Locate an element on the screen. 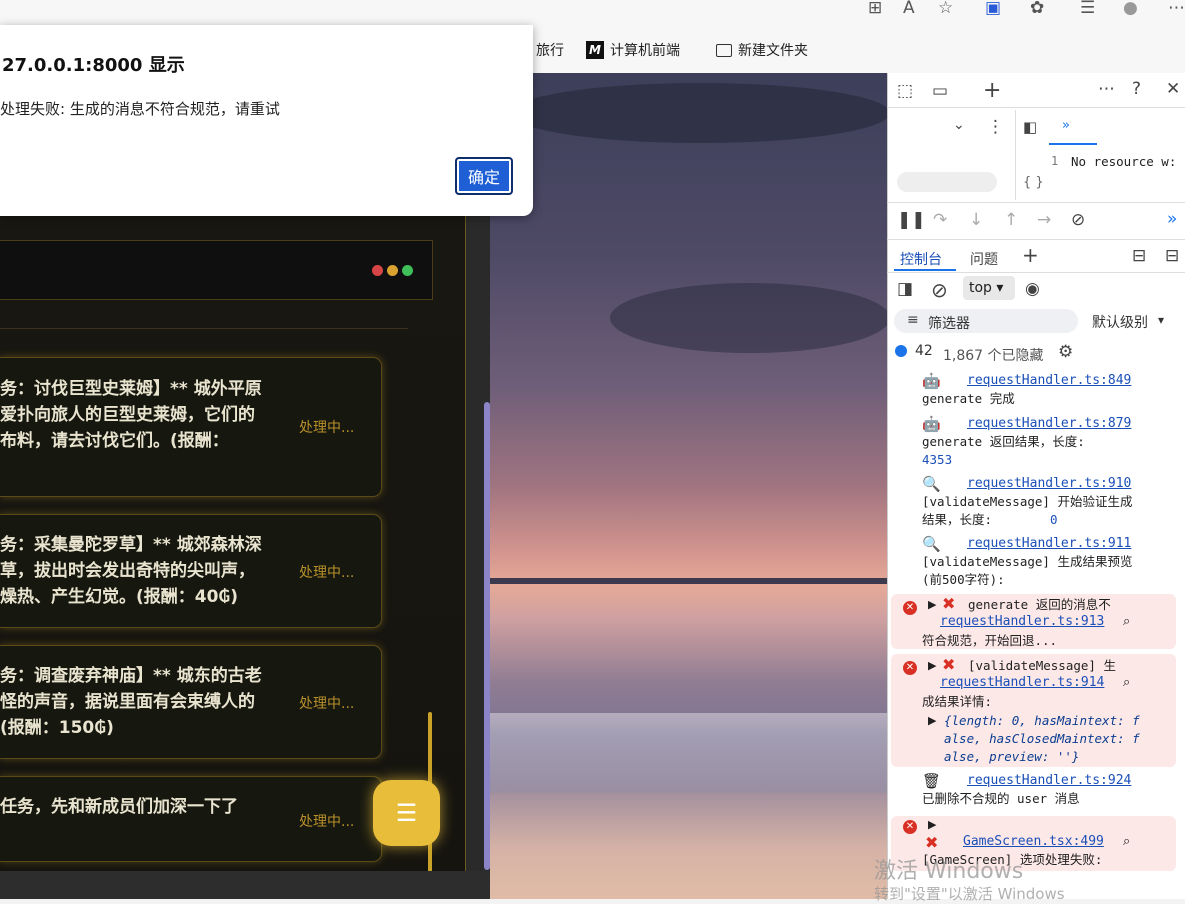 This screenshot has height=904, width=1185. log-level-select: 默认级别 is located at coordinates (1120, 322).